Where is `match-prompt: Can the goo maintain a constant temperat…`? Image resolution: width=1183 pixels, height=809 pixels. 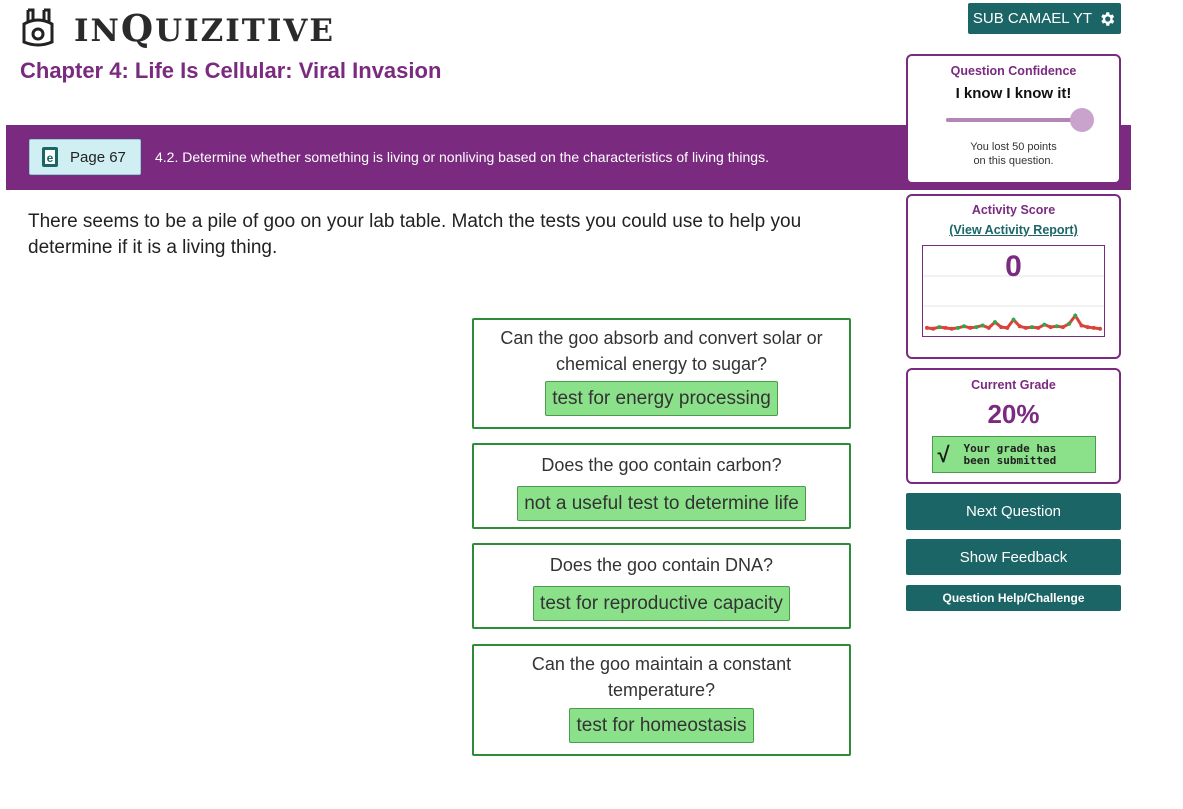
match-prompt: Can the goo maintain a constant temperat… is located at coordinates (661, 677).